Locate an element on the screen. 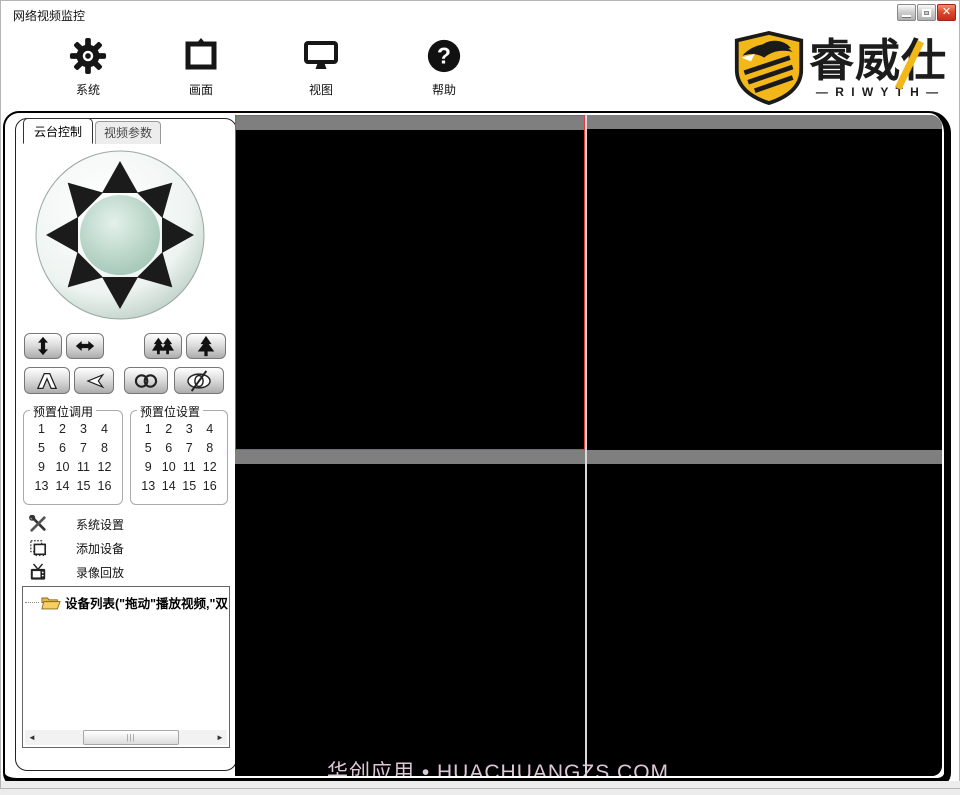  infinity-icon is located at coordinates (146, 380).